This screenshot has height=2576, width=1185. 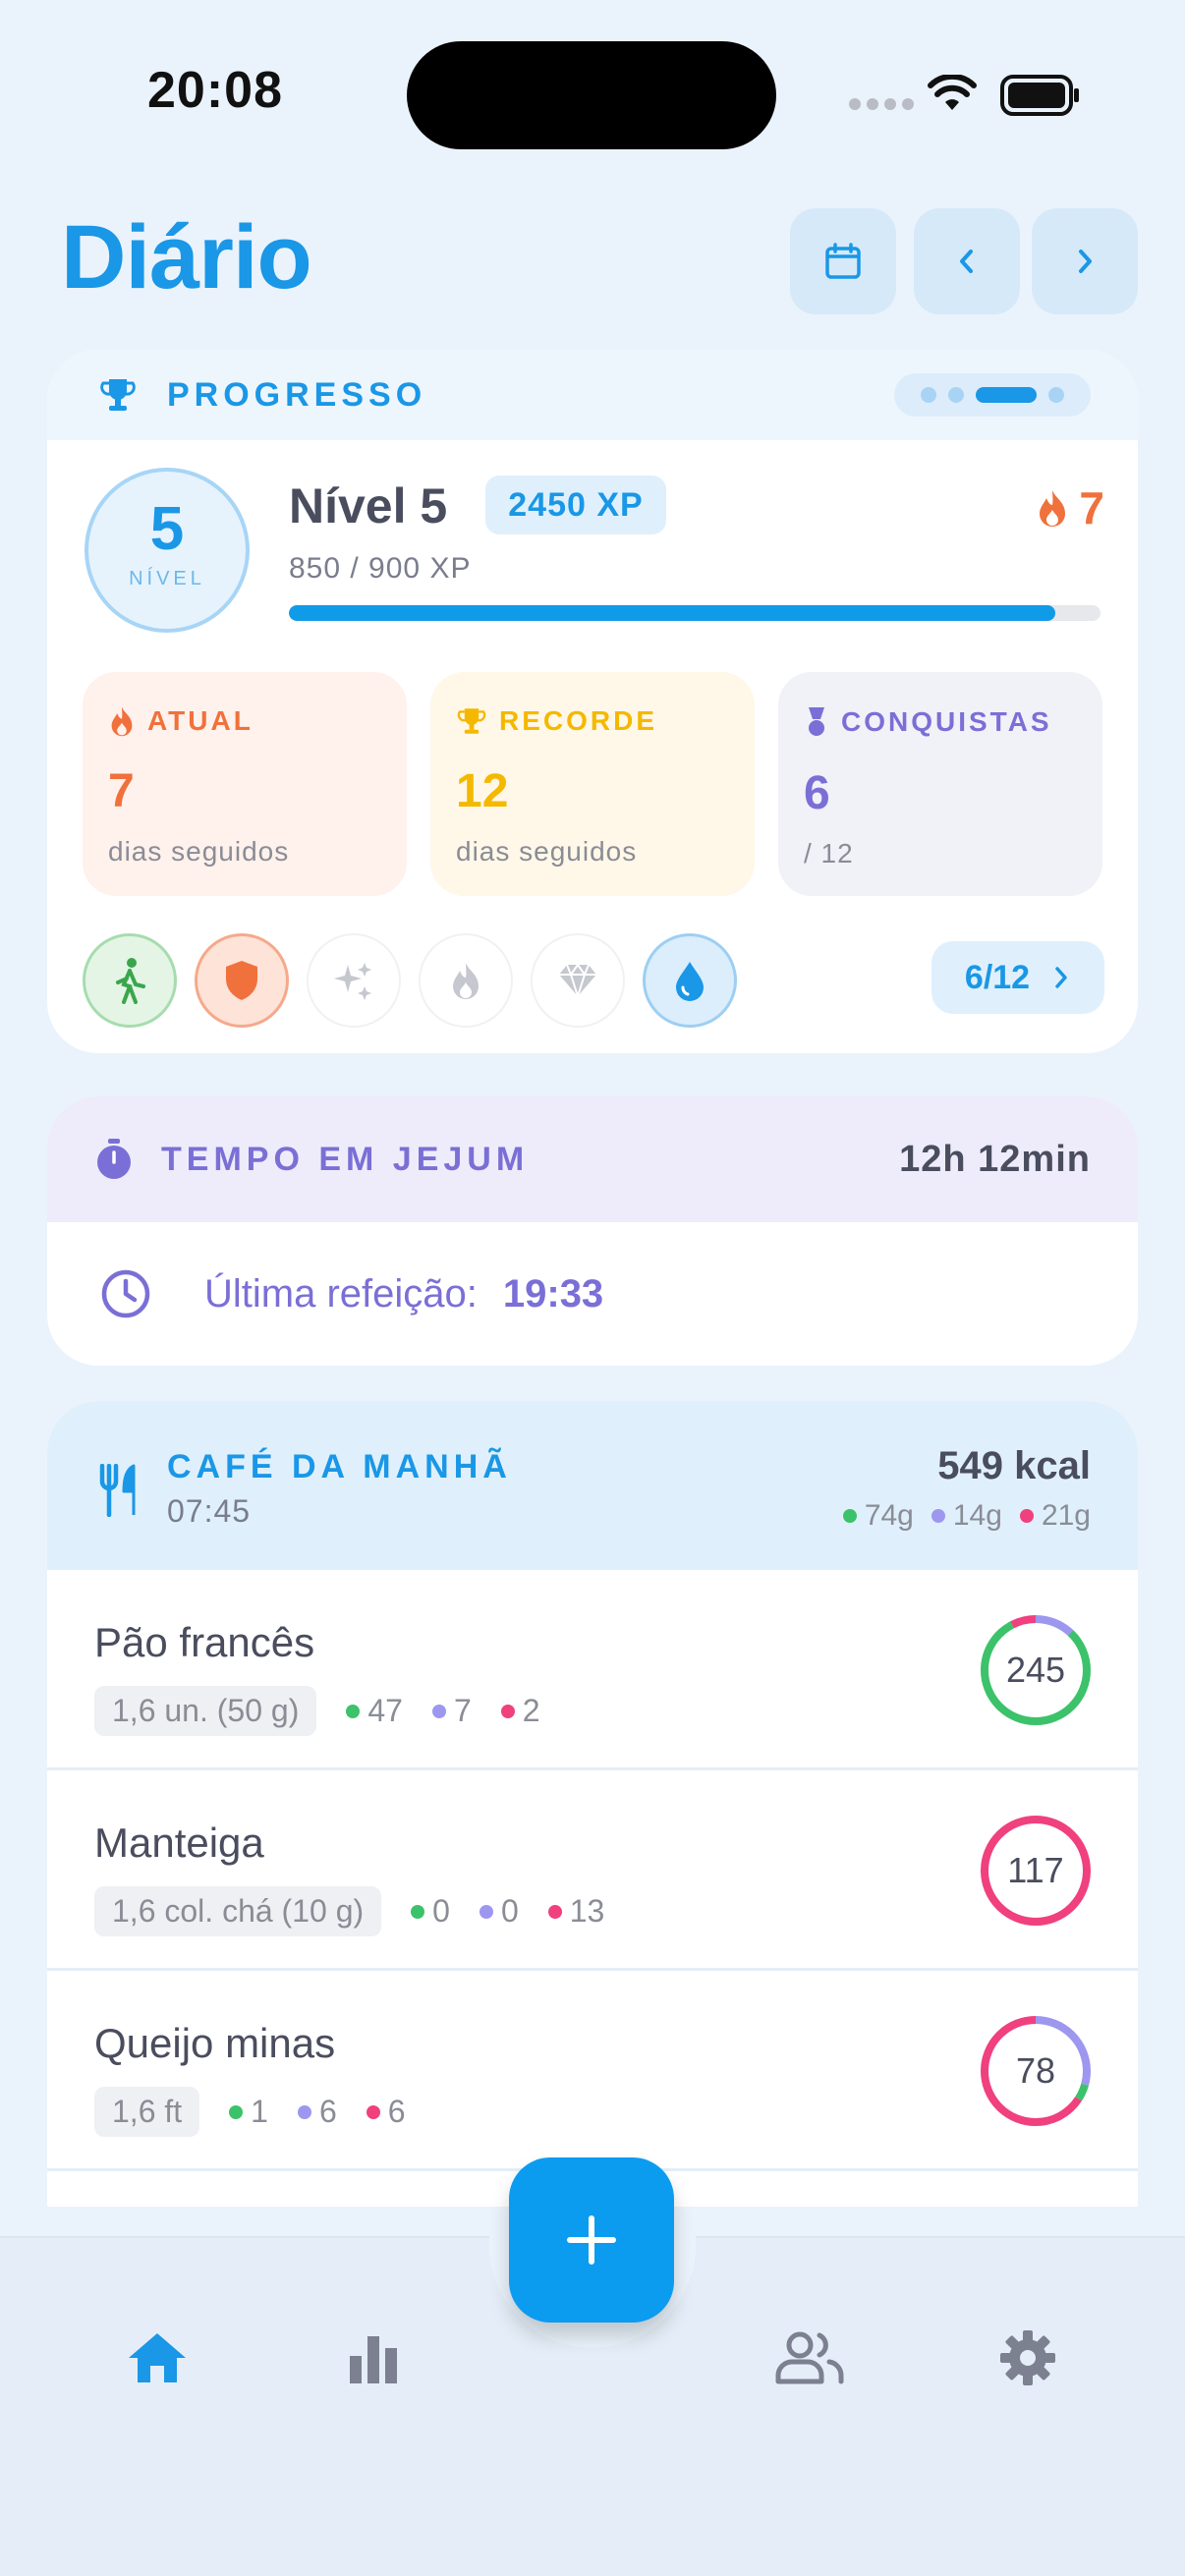 I want to click on level-circle: 5 NÍVEL, so click(x=168, y=550).